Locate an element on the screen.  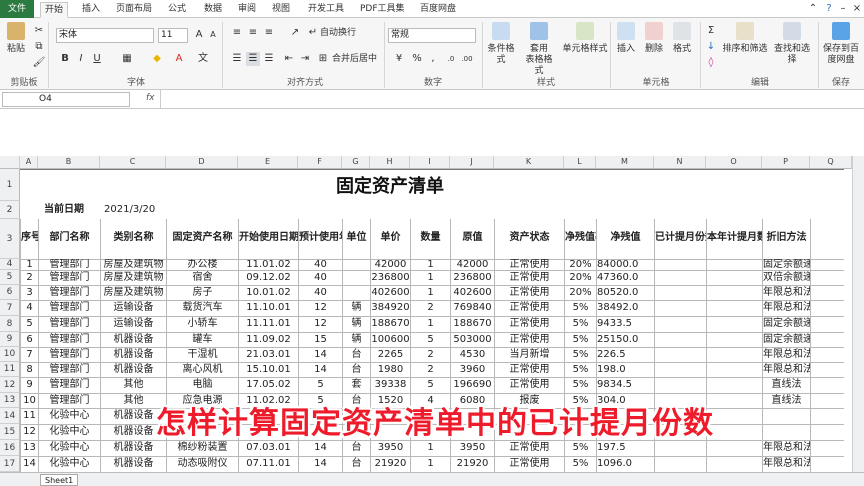
table-cell: 干湿机 is located at coordinates (202, 354).